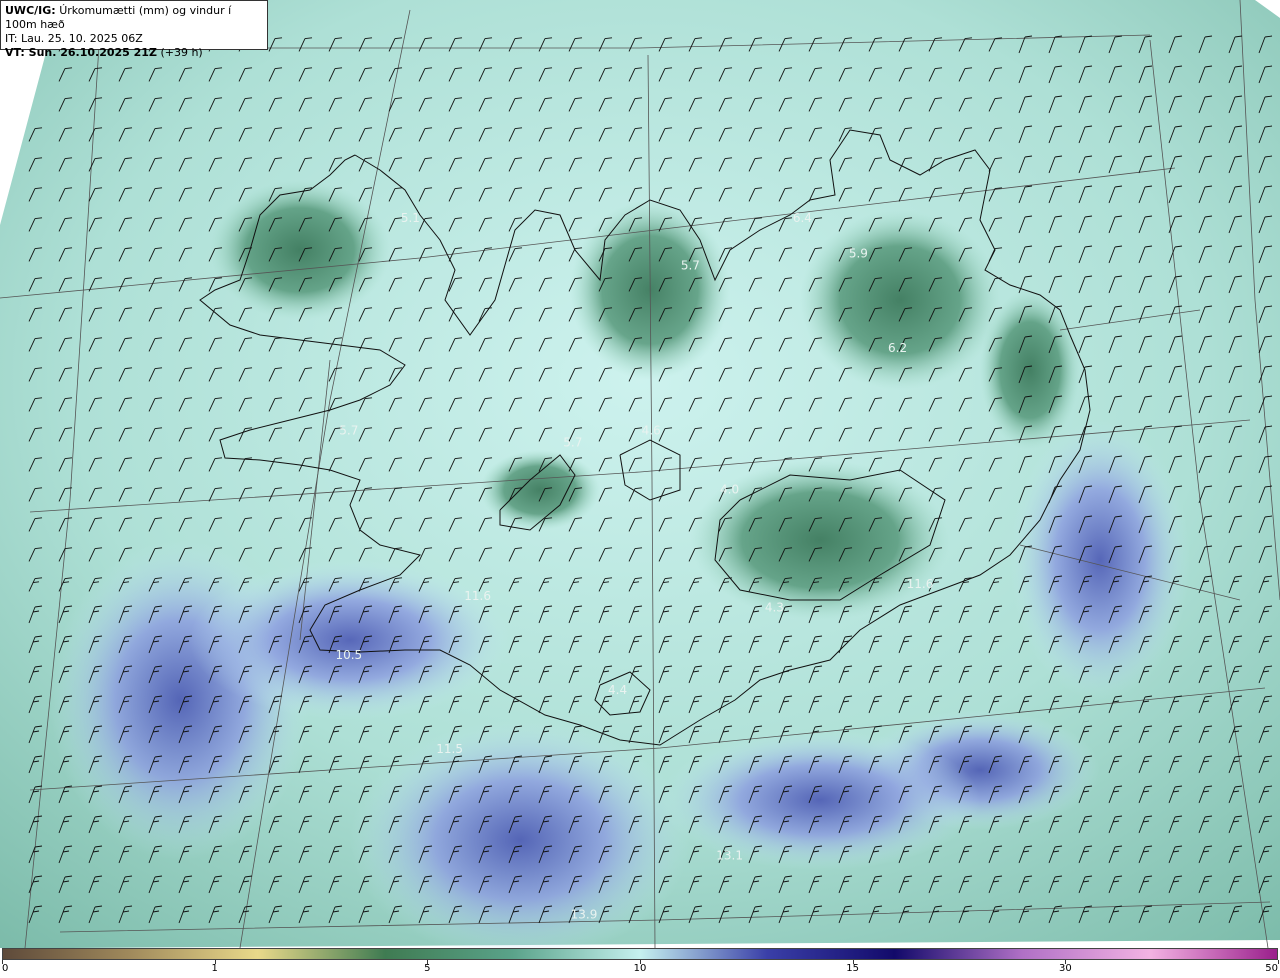  Describe the element at coordinates (5, 968) in the screenshot. I see `colorbar-tick-label: 0` at that location.